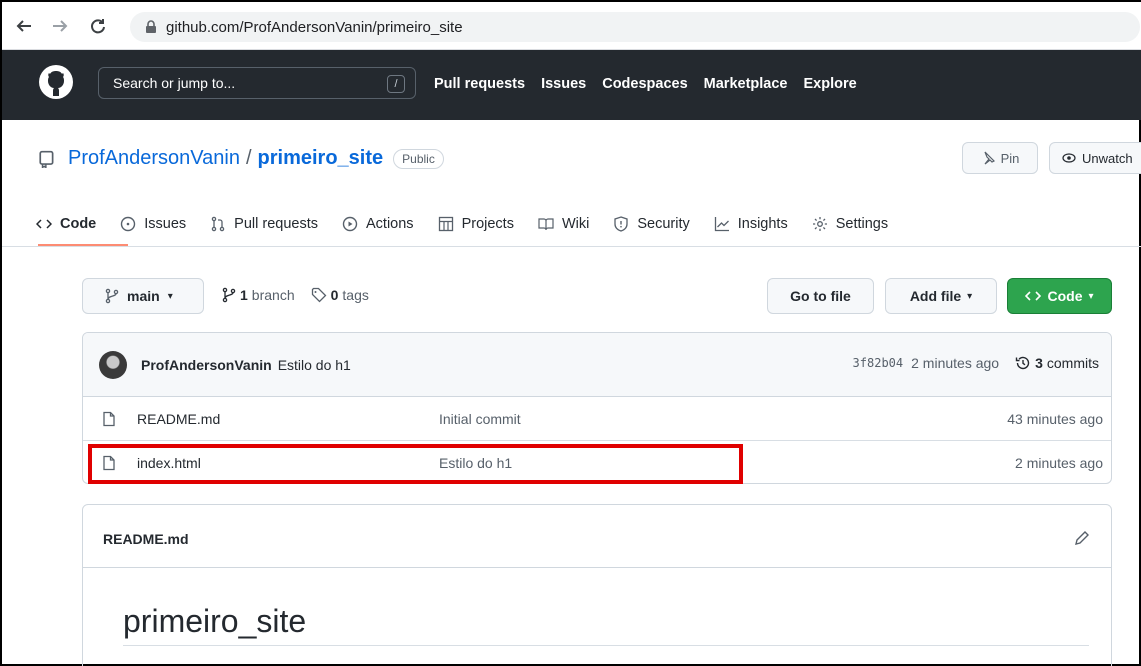 The height and width of the screenshot is (666, 1141). Describe the element at coordinates (350, 224) in the screenshot. I see `play-icon` at that location.